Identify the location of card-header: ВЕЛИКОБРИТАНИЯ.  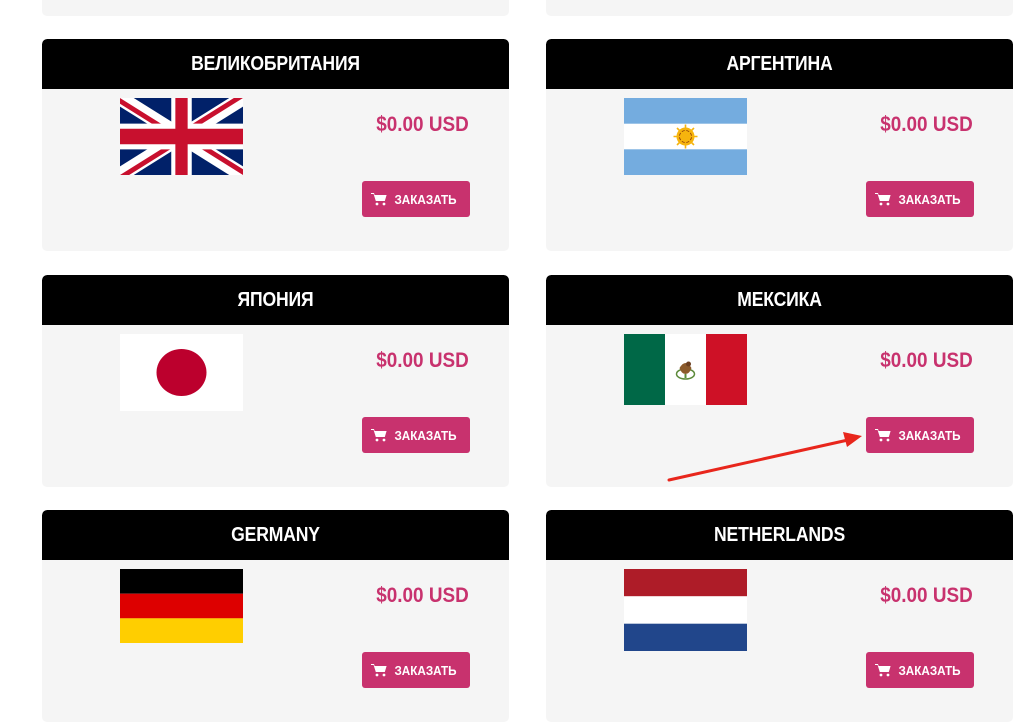
(275, 64).